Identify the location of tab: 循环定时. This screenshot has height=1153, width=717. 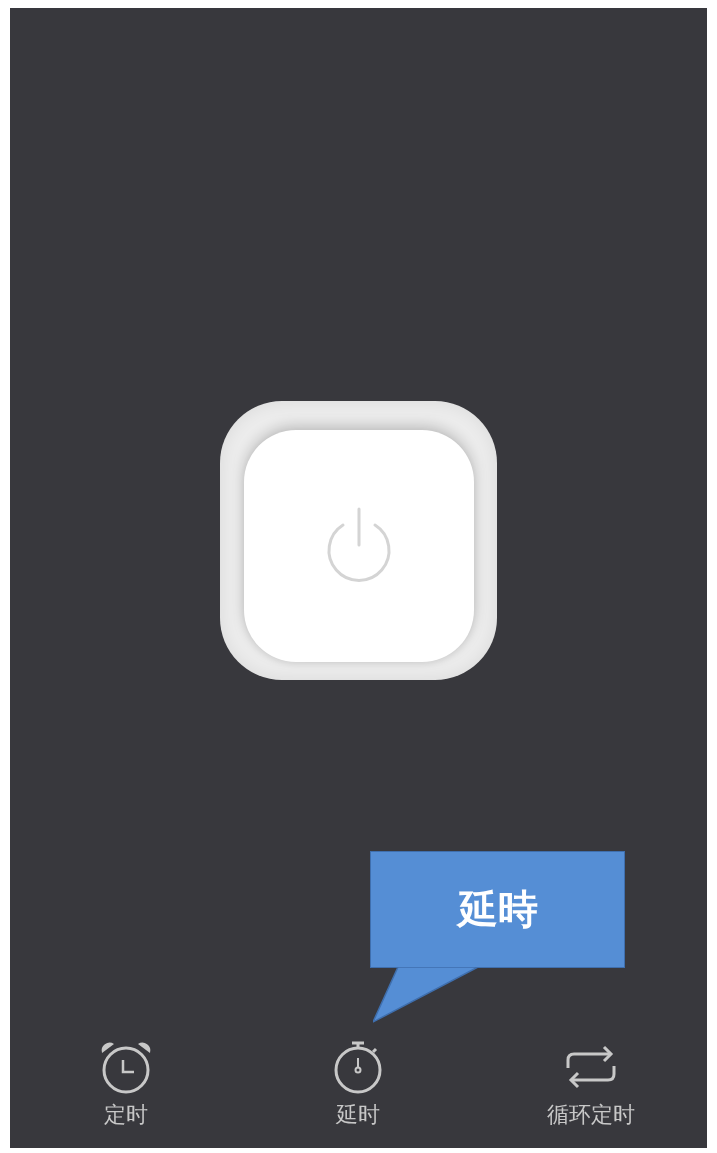
(590, 1092).